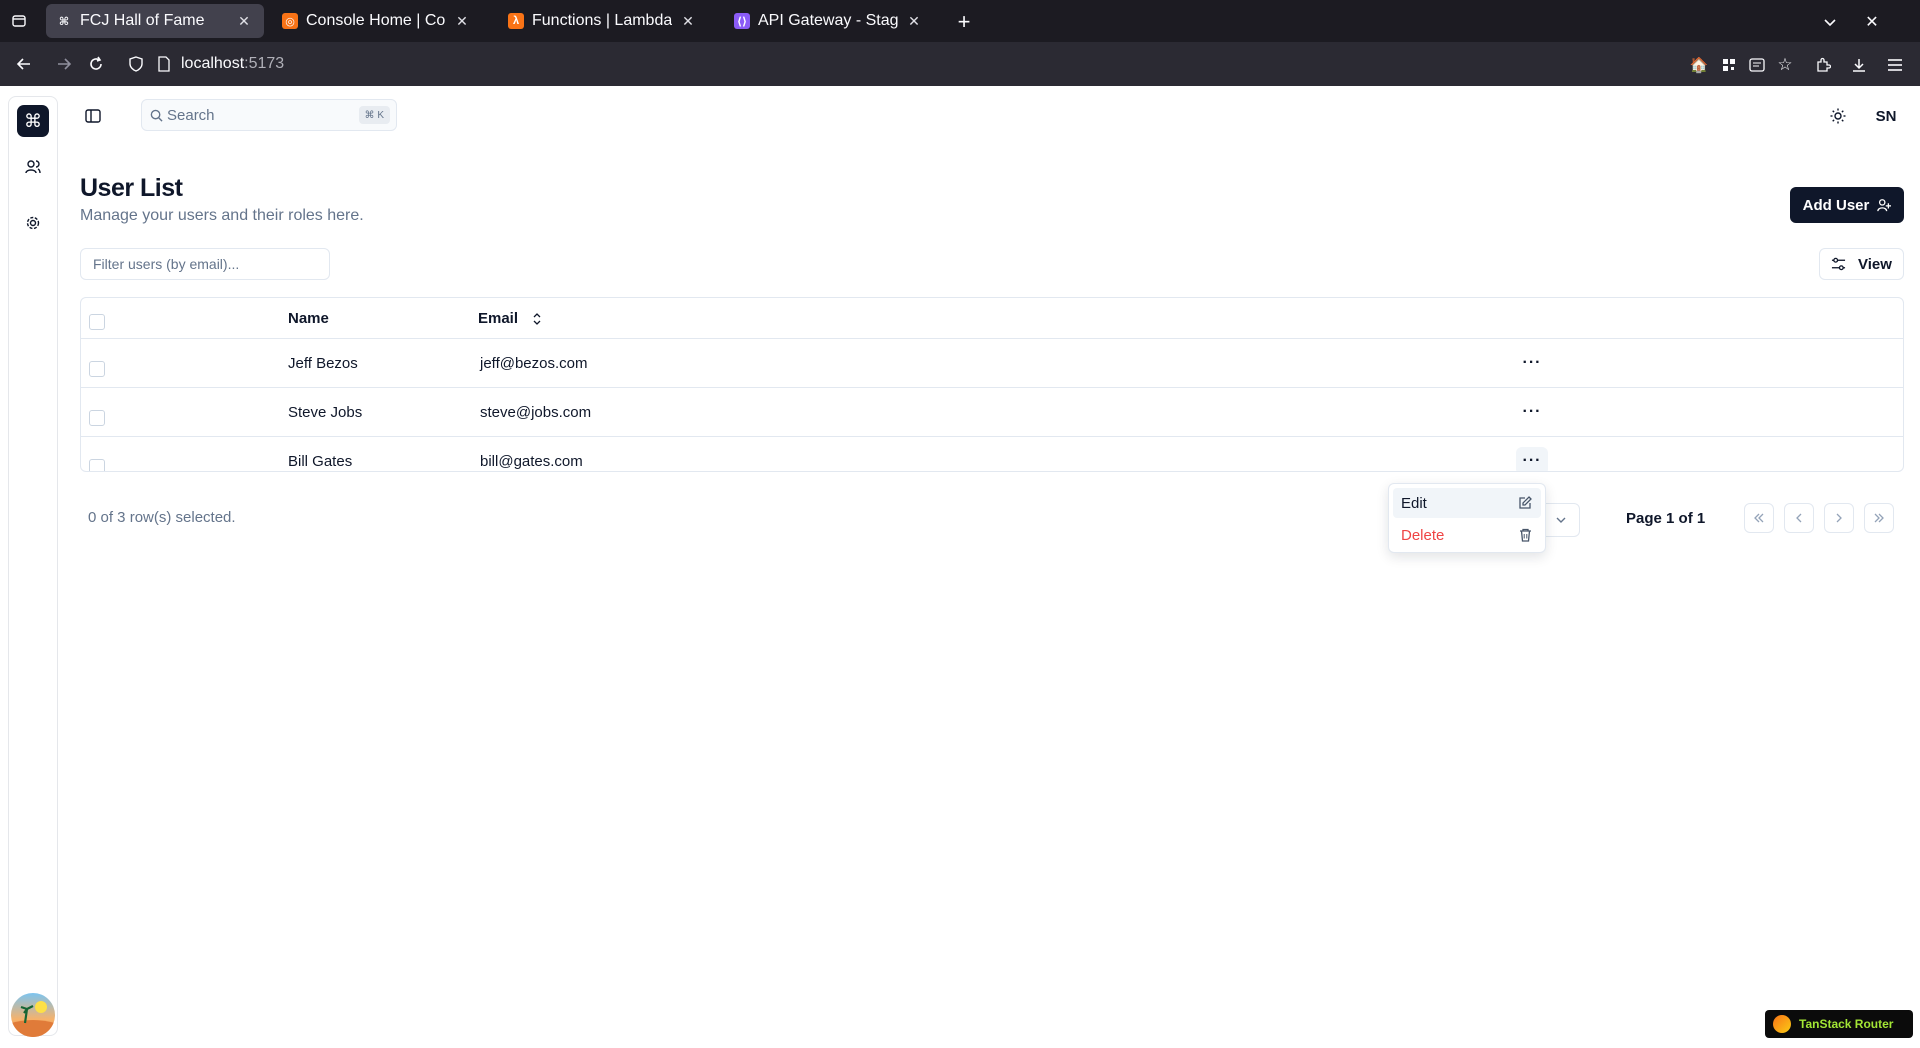 This screenshot has width=1920, height=1048. Describe the element at coordinates (93, 116) in the screenshot. I see `toggle-sidebar-icon` at that location.